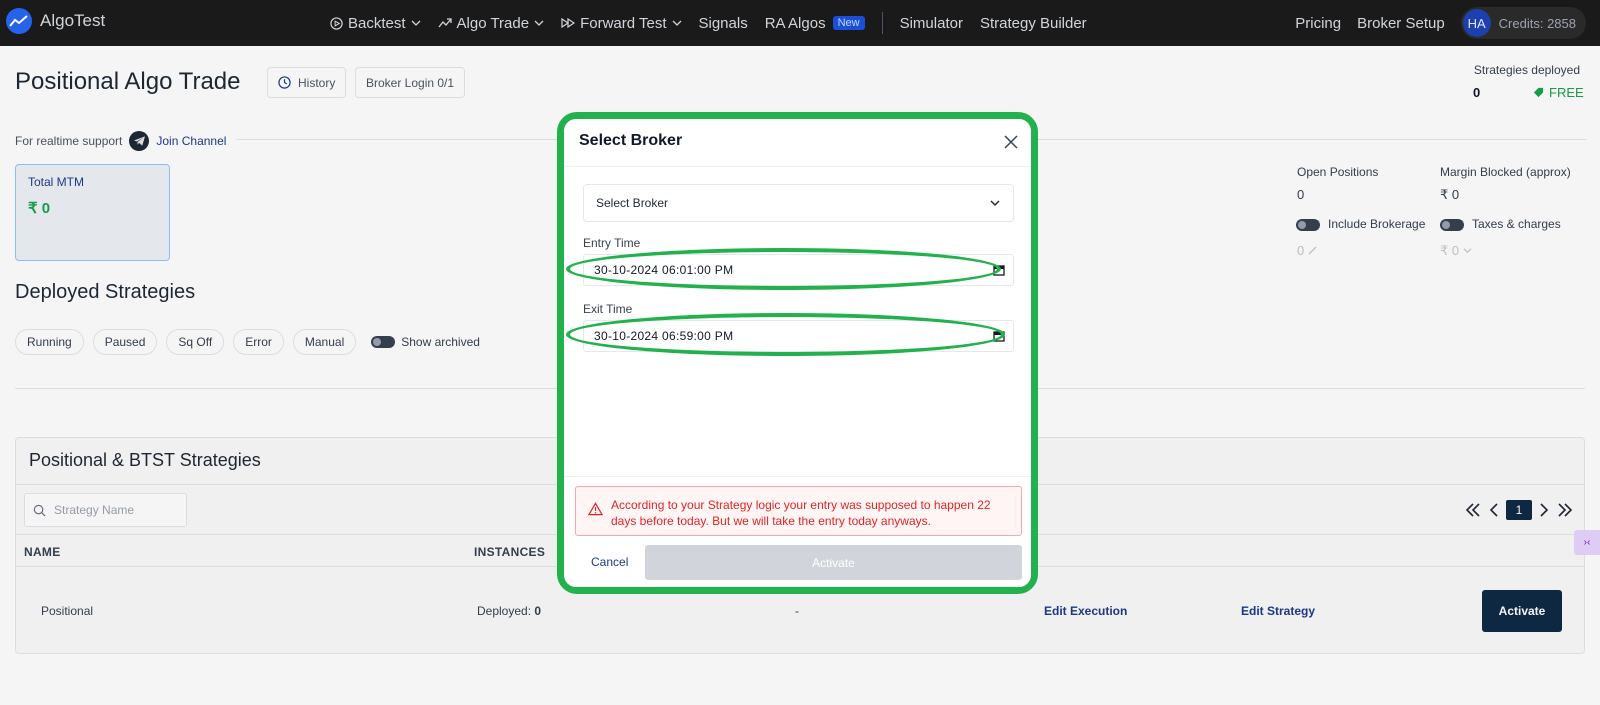 The image size is (1600, 705). What do you see at coordinates (631, 140) in the screenshot?
I see `modal-title: Select Broker` at bounding box center [631, 140].